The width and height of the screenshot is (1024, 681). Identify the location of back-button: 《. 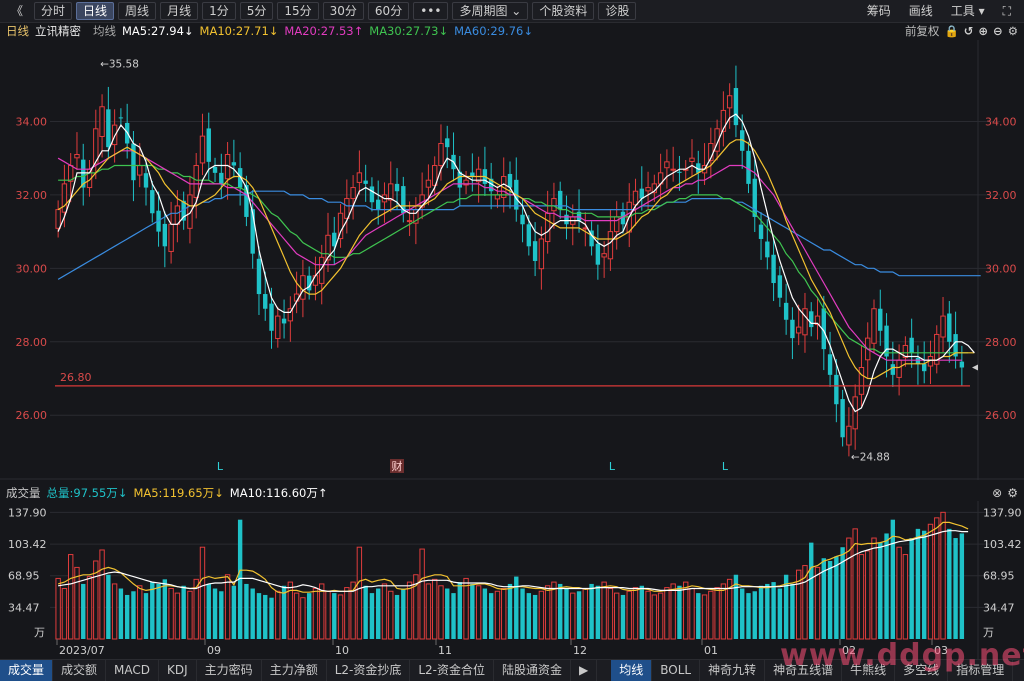
(17, 11).